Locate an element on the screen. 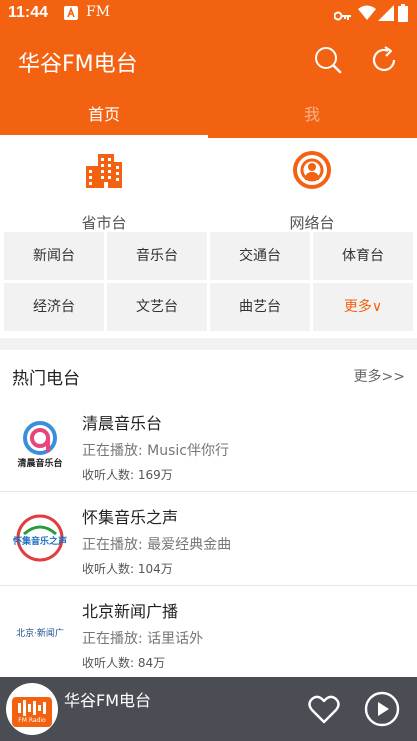 Image resolution: width=417 pixels, height=741 pixels. category-network: 网络台 is located at coordinates (312, 191).